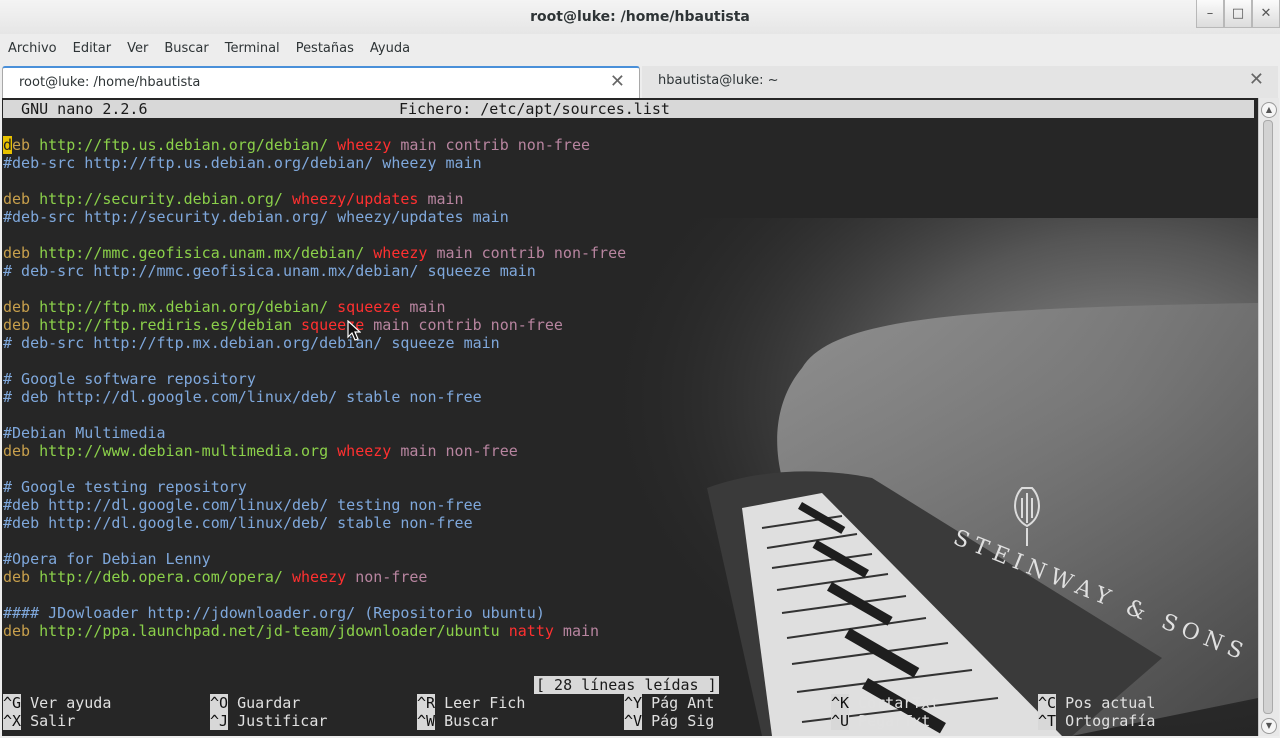 Image resolution: width=1280 pixels, height=738 pixels. I want to click on scroll-thumb, so click(1268, 417).